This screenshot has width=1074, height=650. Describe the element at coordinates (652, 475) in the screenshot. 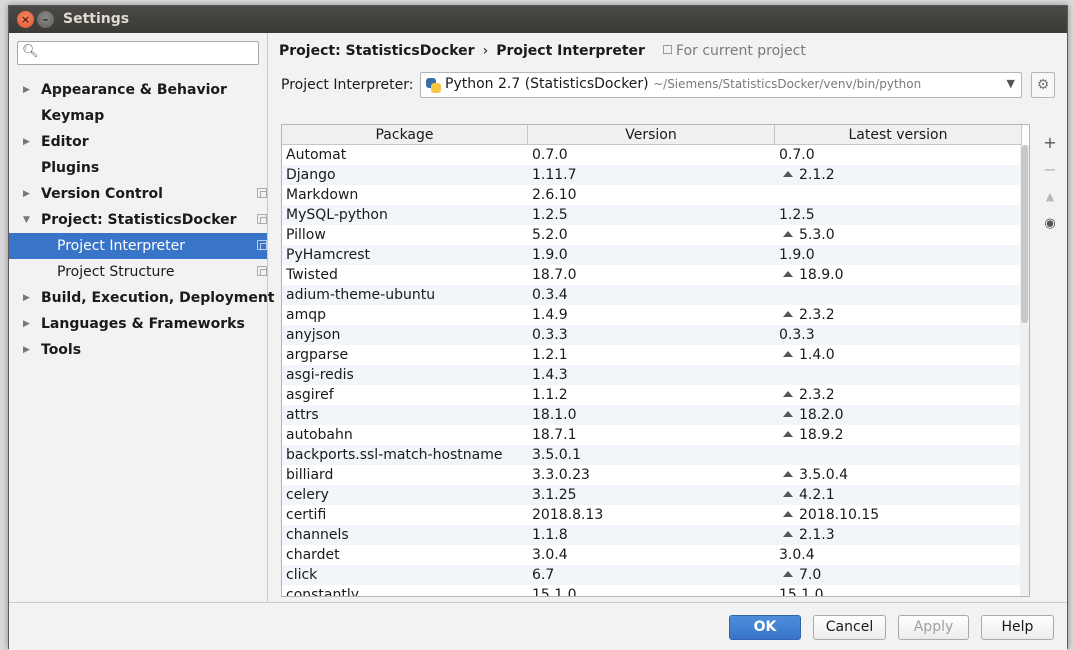

I see `table-row: billiard 3.3.0.23 3.5.0.4` at that location.